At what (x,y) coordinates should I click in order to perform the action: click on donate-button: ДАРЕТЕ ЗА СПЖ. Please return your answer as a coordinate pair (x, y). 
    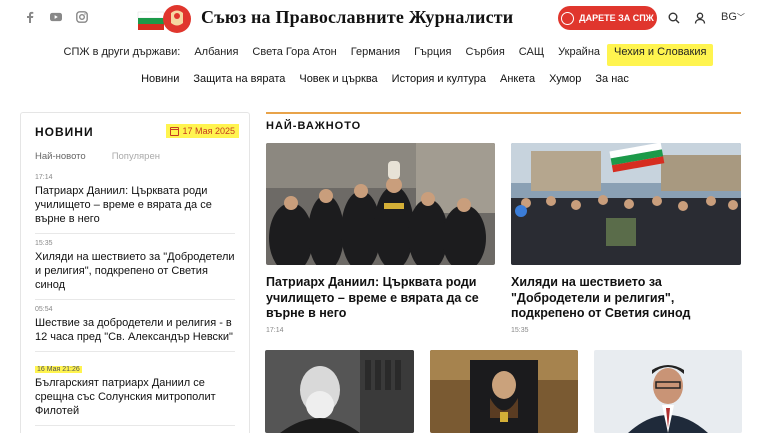
    Looking at the image, I should click on (607, 18).